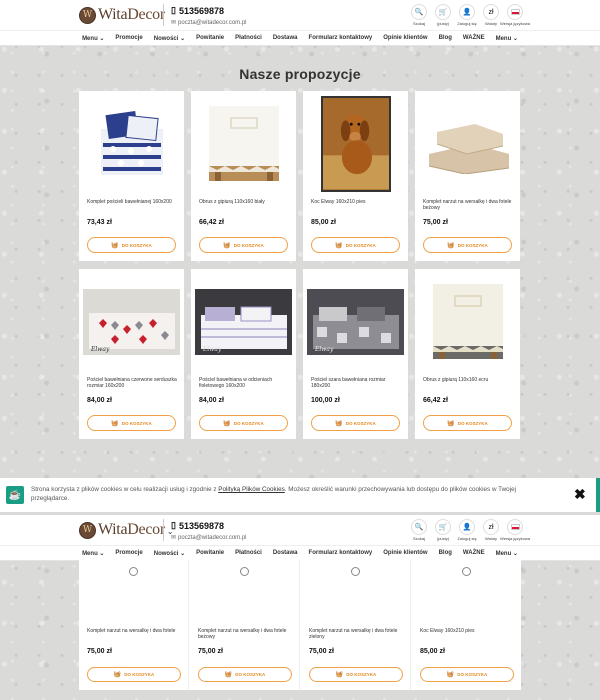 The width and height of the screenshot is (600, 700). What do you see at coordinates (468, 148) in the screenshot?
I see `beige-throws-image` at bounding box center [468, 148].